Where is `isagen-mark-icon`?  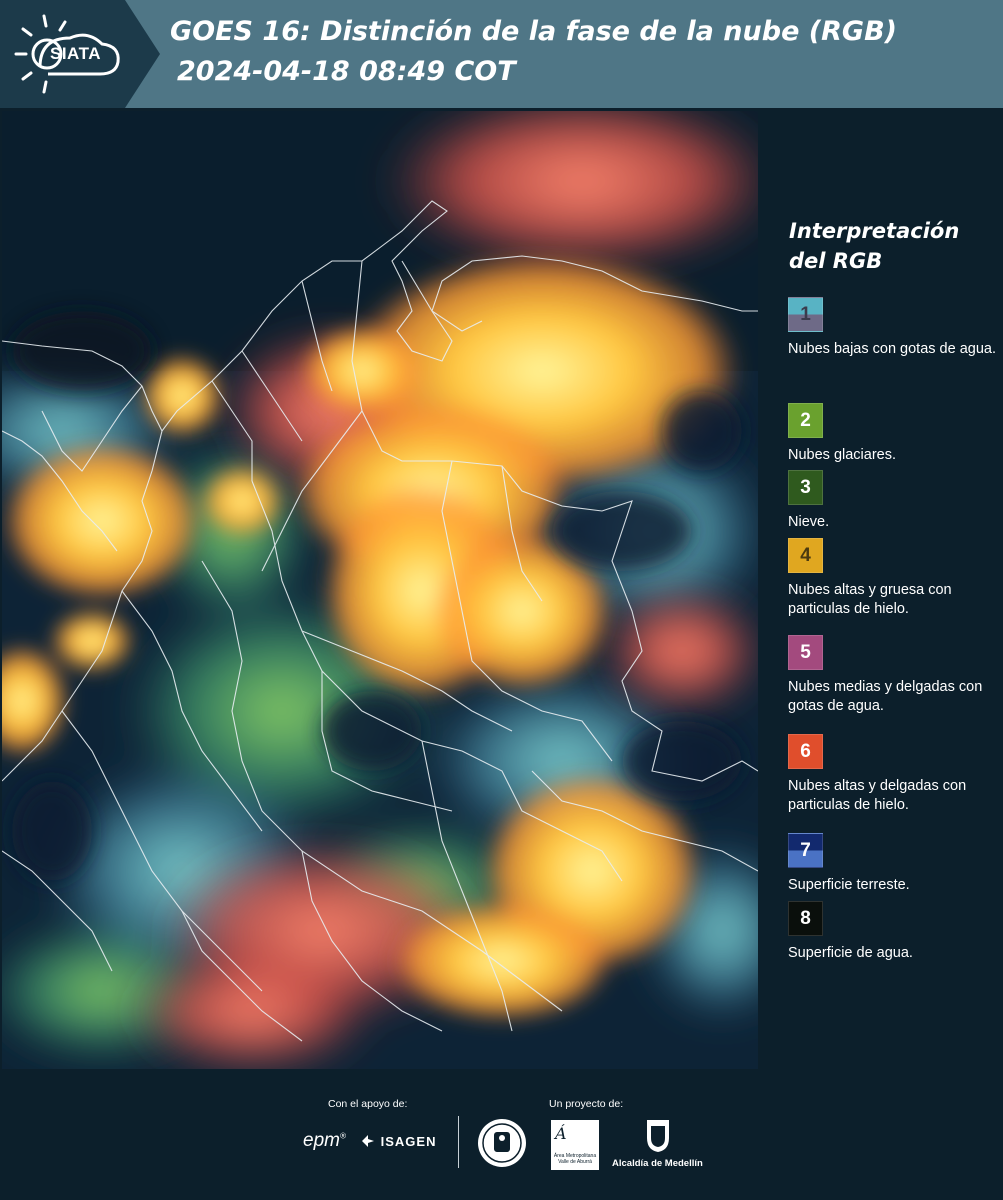 isagen-mark-icon is located at coordinates (368, 1141).